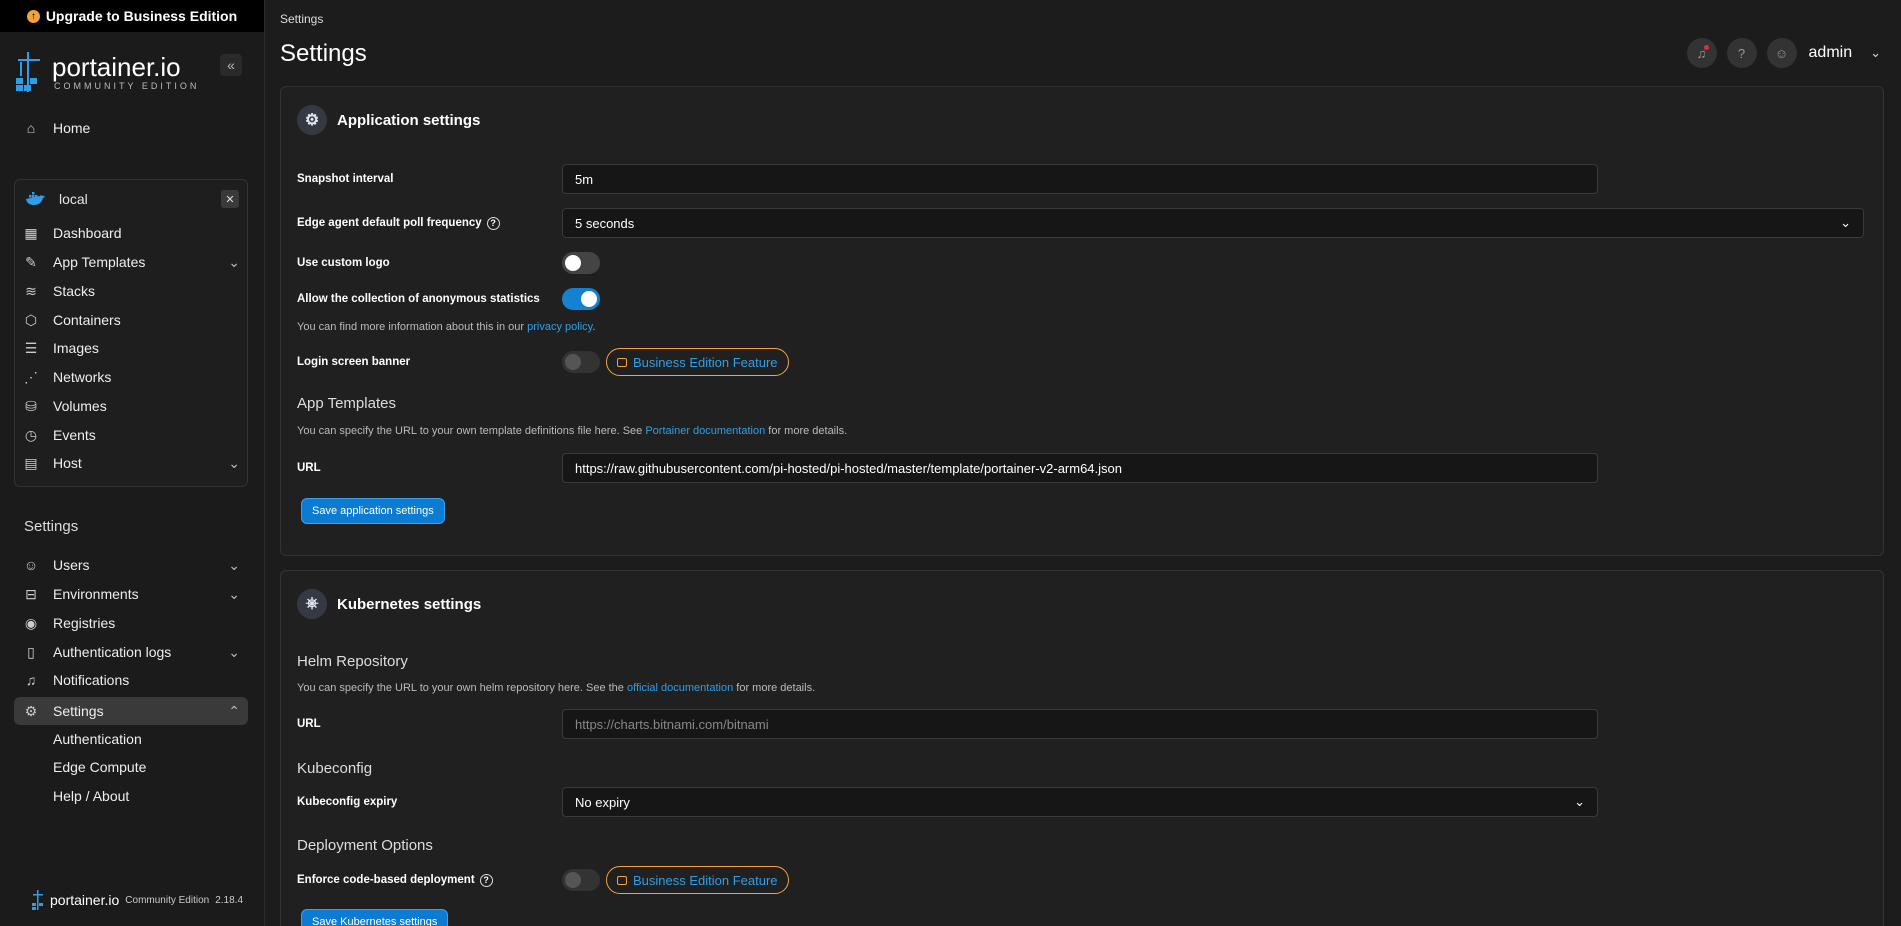 This screenshot has height=926, width=1901. I want to click on sidebar-item-images: ☰ Images, so click(132, 348).